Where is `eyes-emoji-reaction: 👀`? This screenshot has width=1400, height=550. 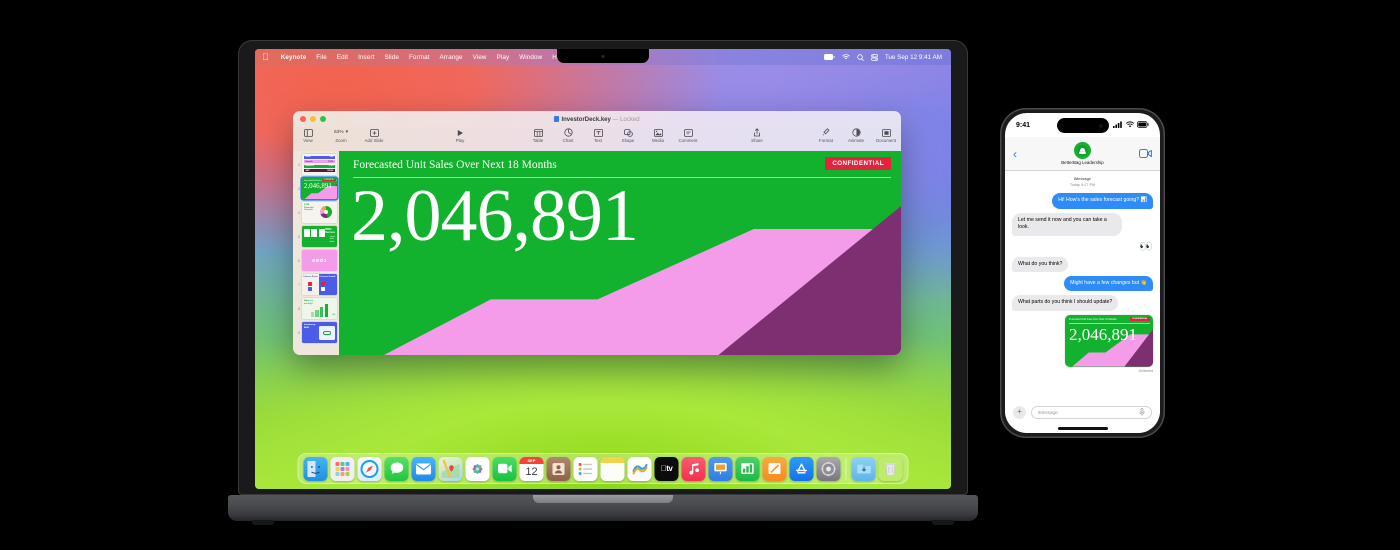
eyes-emoji-reaction: 👀 is located at coordinates (1082, 246).